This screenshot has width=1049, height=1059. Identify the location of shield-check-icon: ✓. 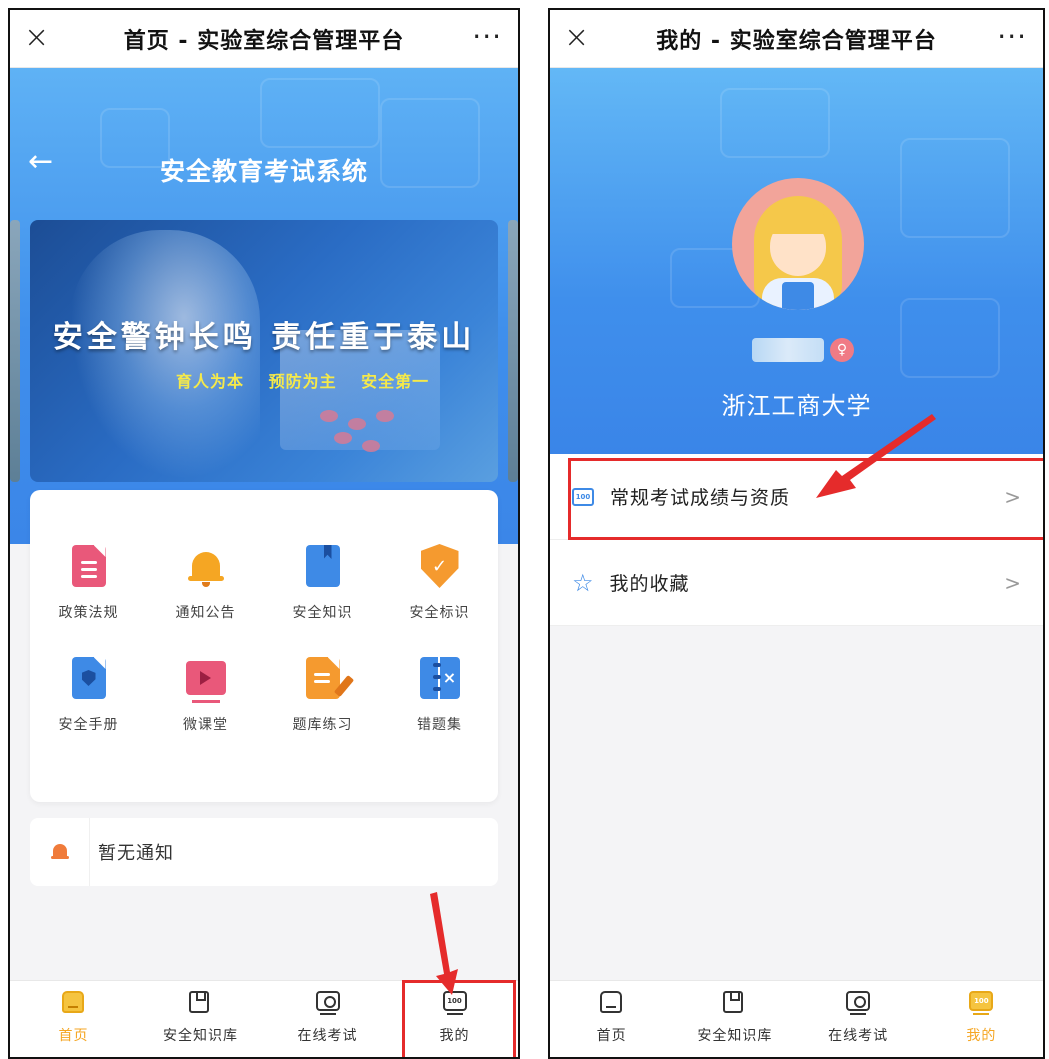
(440, 566).